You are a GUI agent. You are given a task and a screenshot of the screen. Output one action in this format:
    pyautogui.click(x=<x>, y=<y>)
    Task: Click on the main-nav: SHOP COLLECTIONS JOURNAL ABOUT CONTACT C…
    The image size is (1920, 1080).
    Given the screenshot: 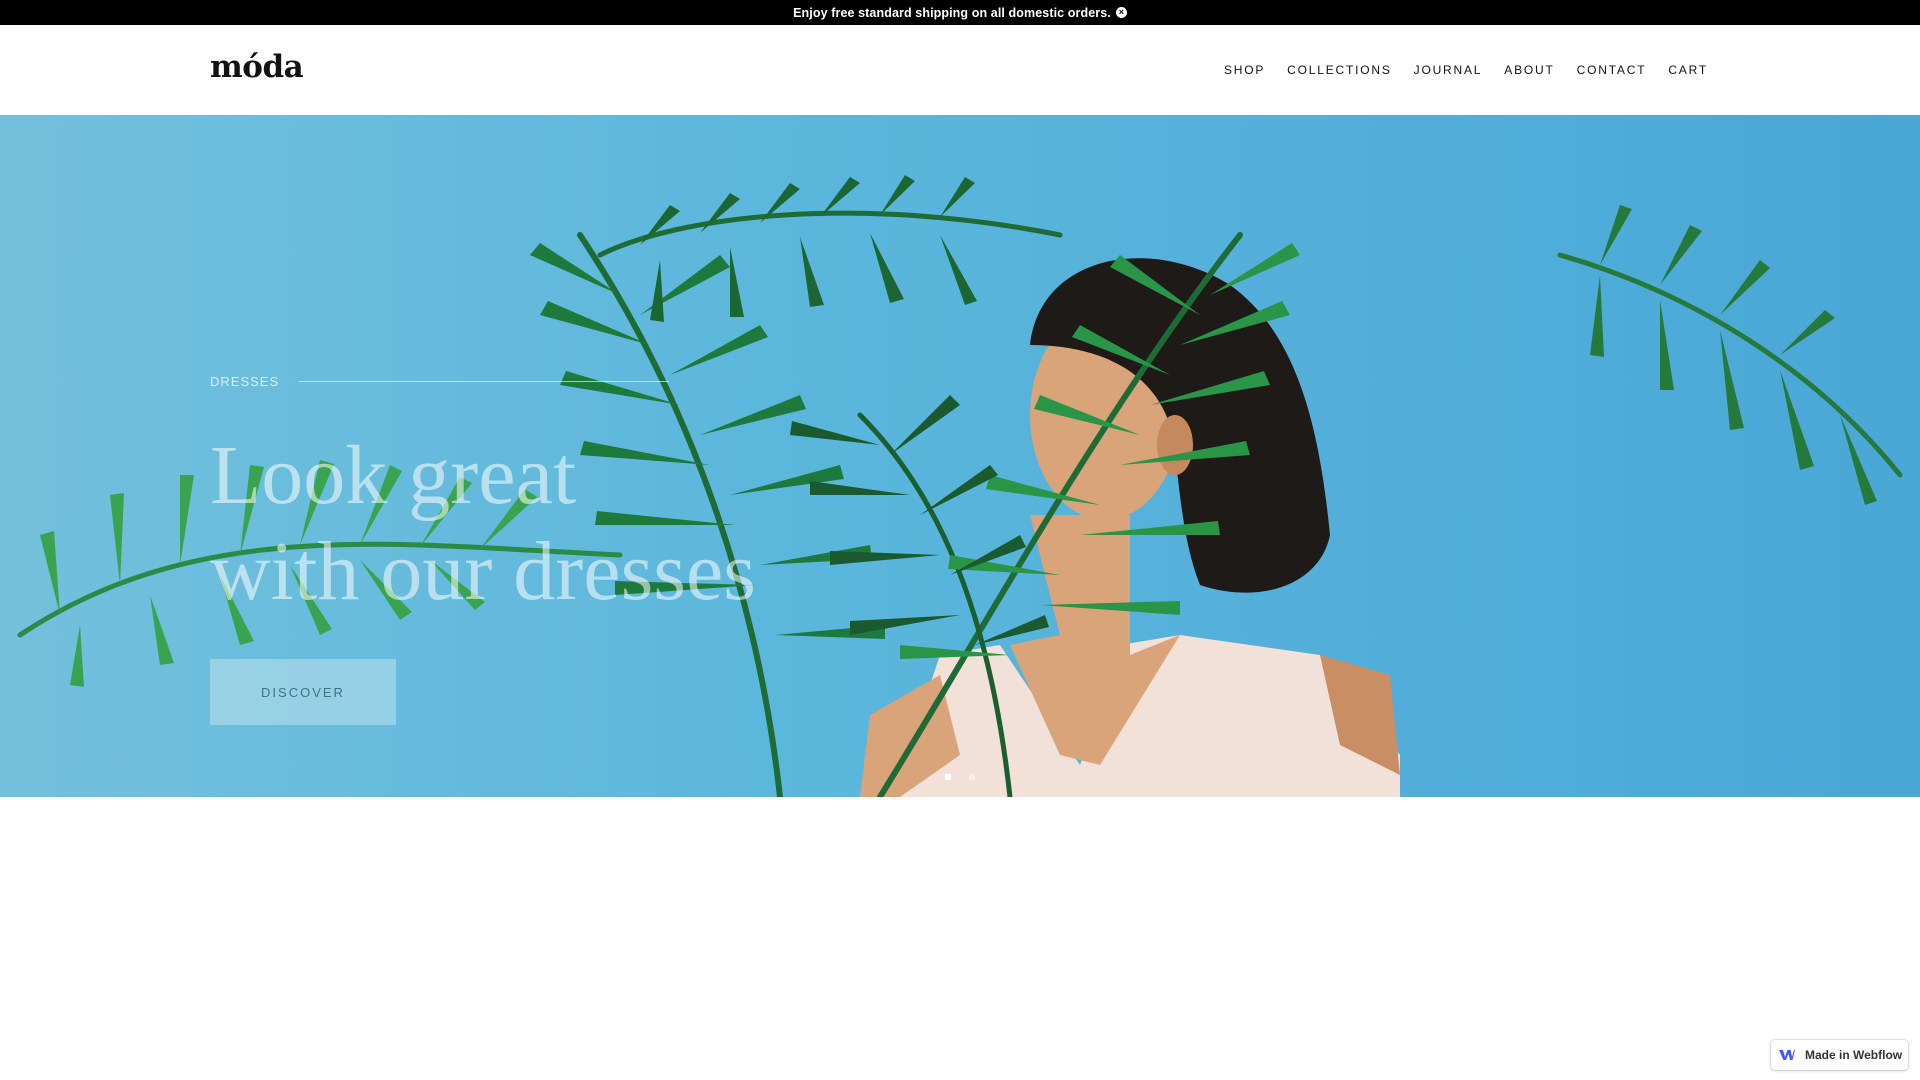 What is the action you would take?
    pyautogui.click(x=1466, y=70)
    